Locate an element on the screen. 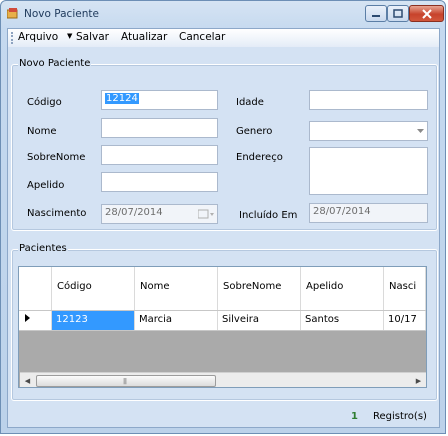  scroll-left-icon: ◀ is located at coordinates (27, 380).